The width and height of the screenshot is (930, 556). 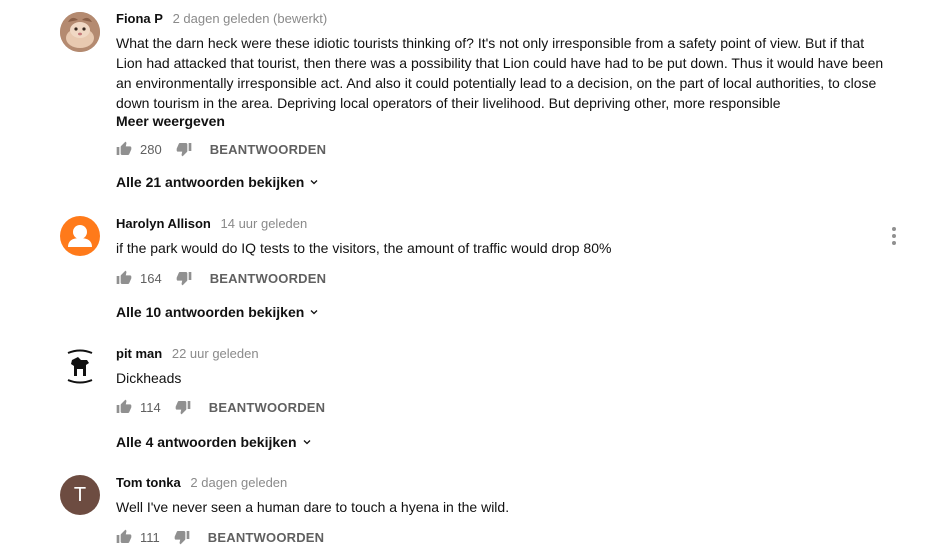 What do you see at coordinates (150, 537) in the screenshot?
I see `like-count: 111` at bounding box center [150, 537].